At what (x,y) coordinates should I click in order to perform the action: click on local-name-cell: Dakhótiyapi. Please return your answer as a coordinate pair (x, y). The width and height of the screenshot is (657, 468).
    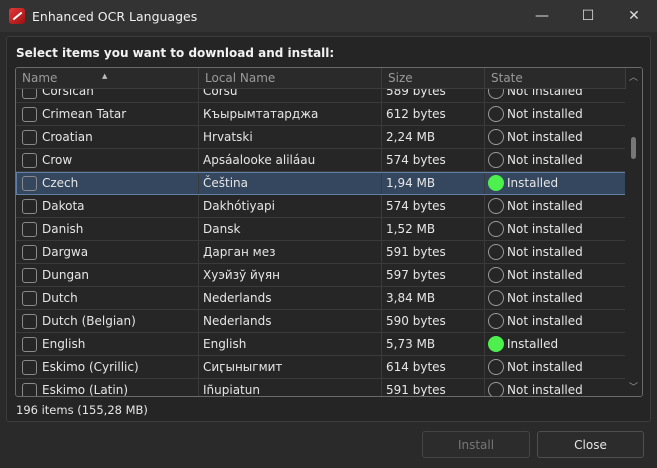
    Looking at the image, I should click on (290, 206).